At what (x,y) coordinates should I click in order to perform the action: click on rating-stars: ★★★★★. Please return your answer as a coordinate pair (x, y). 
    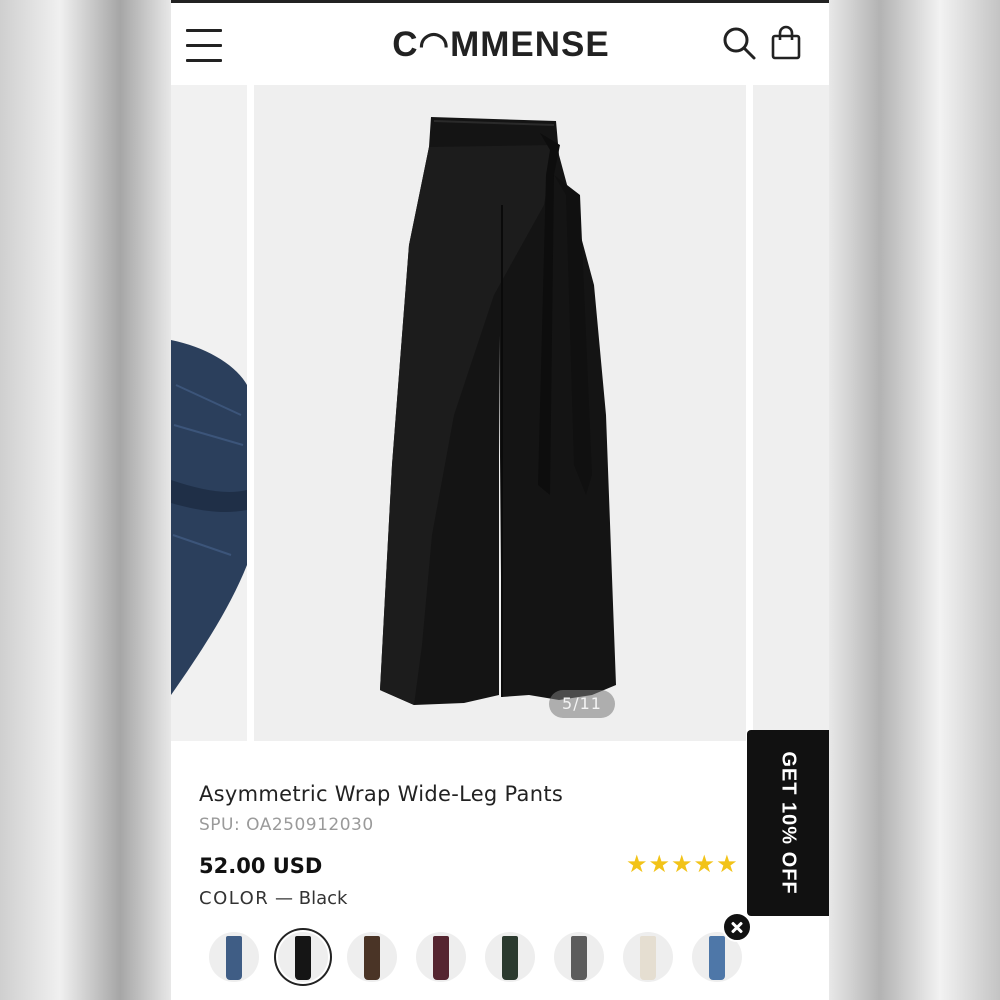
    Looking at the image, I should click on (682, 864).